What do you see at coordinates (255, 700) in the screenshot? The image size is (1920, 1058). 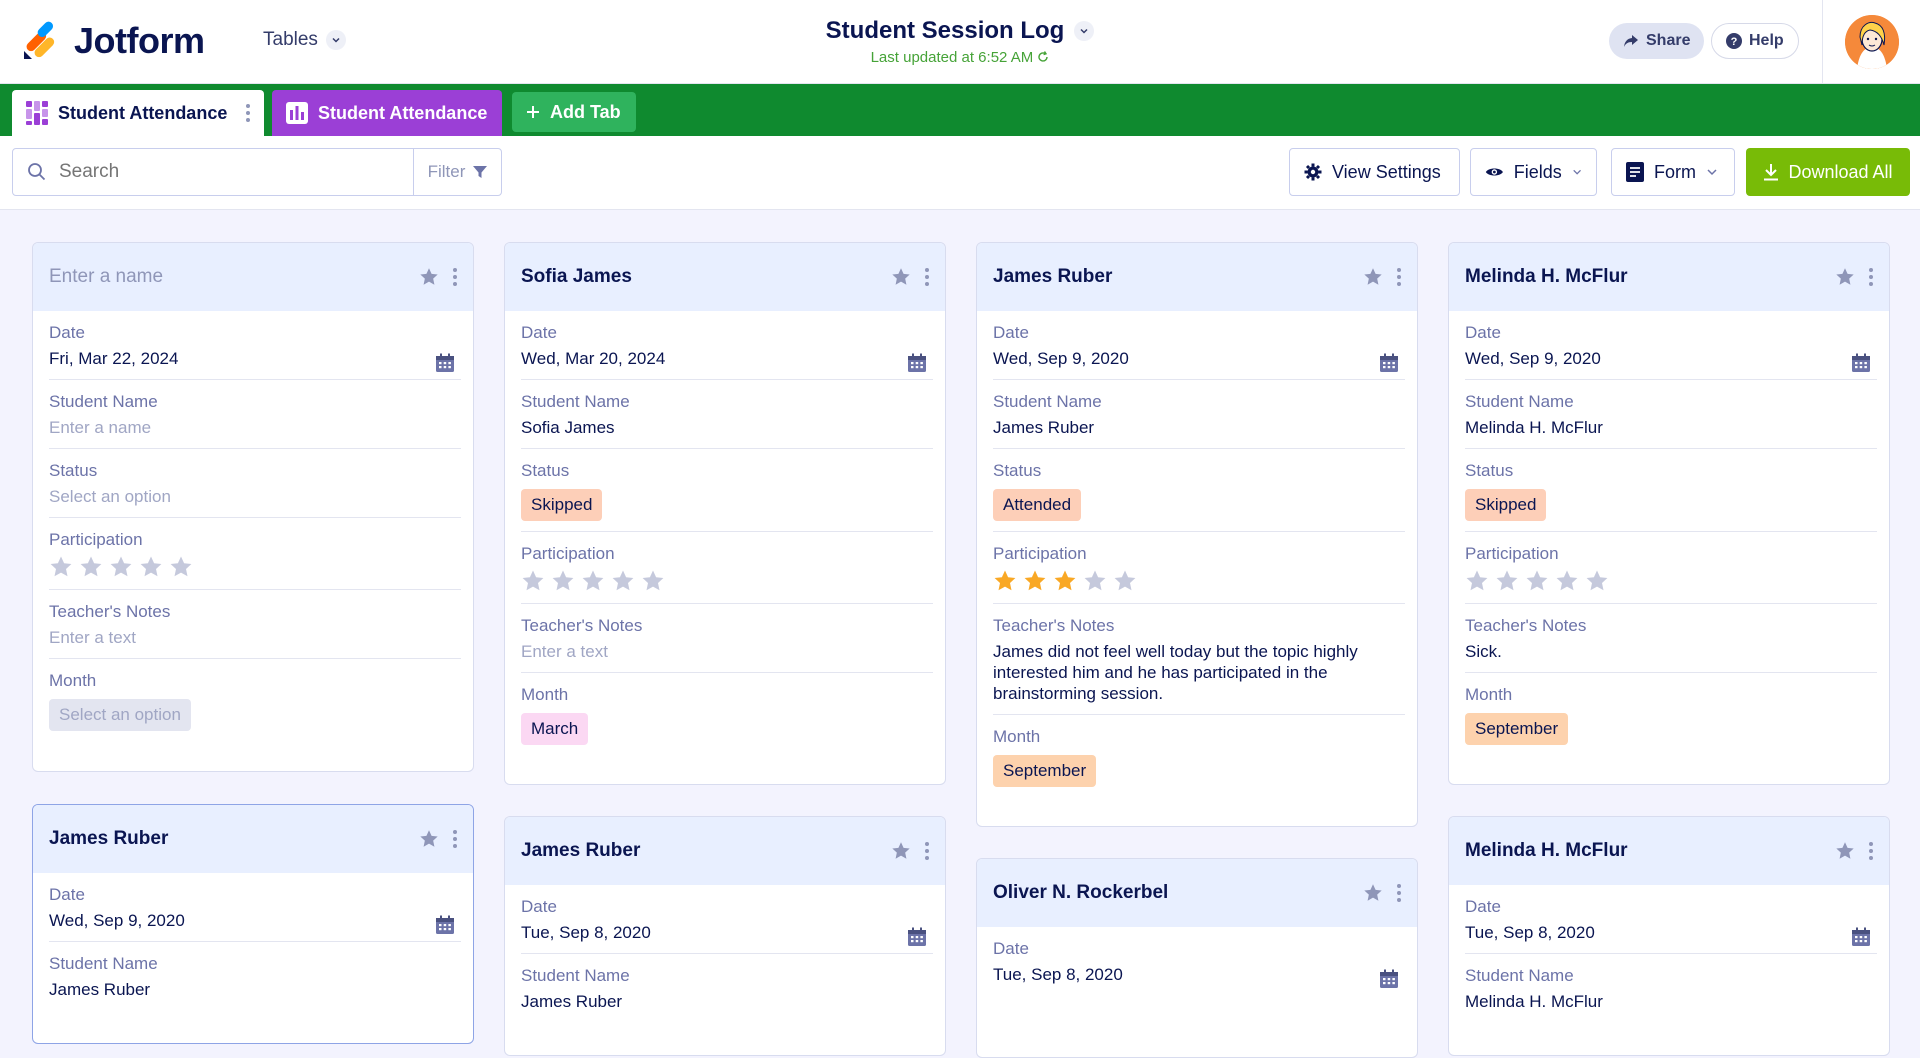 I see `month-field: Month Select an option` at bounding box center [255, 700].